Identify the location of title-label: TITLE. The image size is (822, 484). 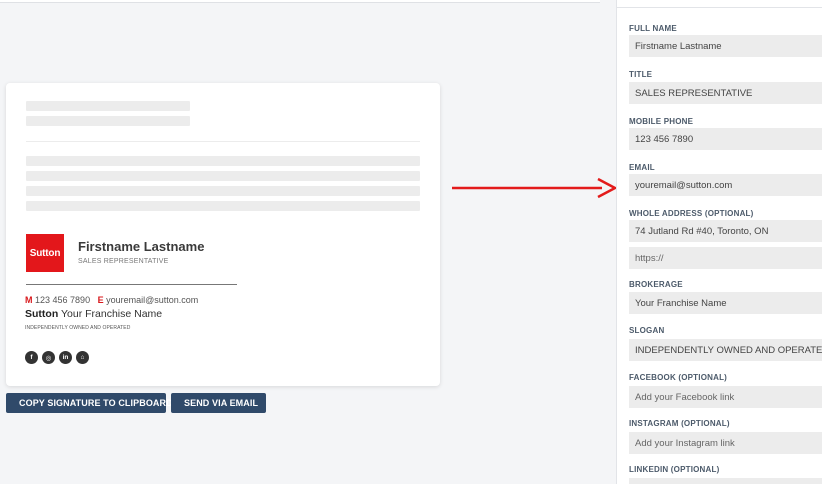
(641, 74).